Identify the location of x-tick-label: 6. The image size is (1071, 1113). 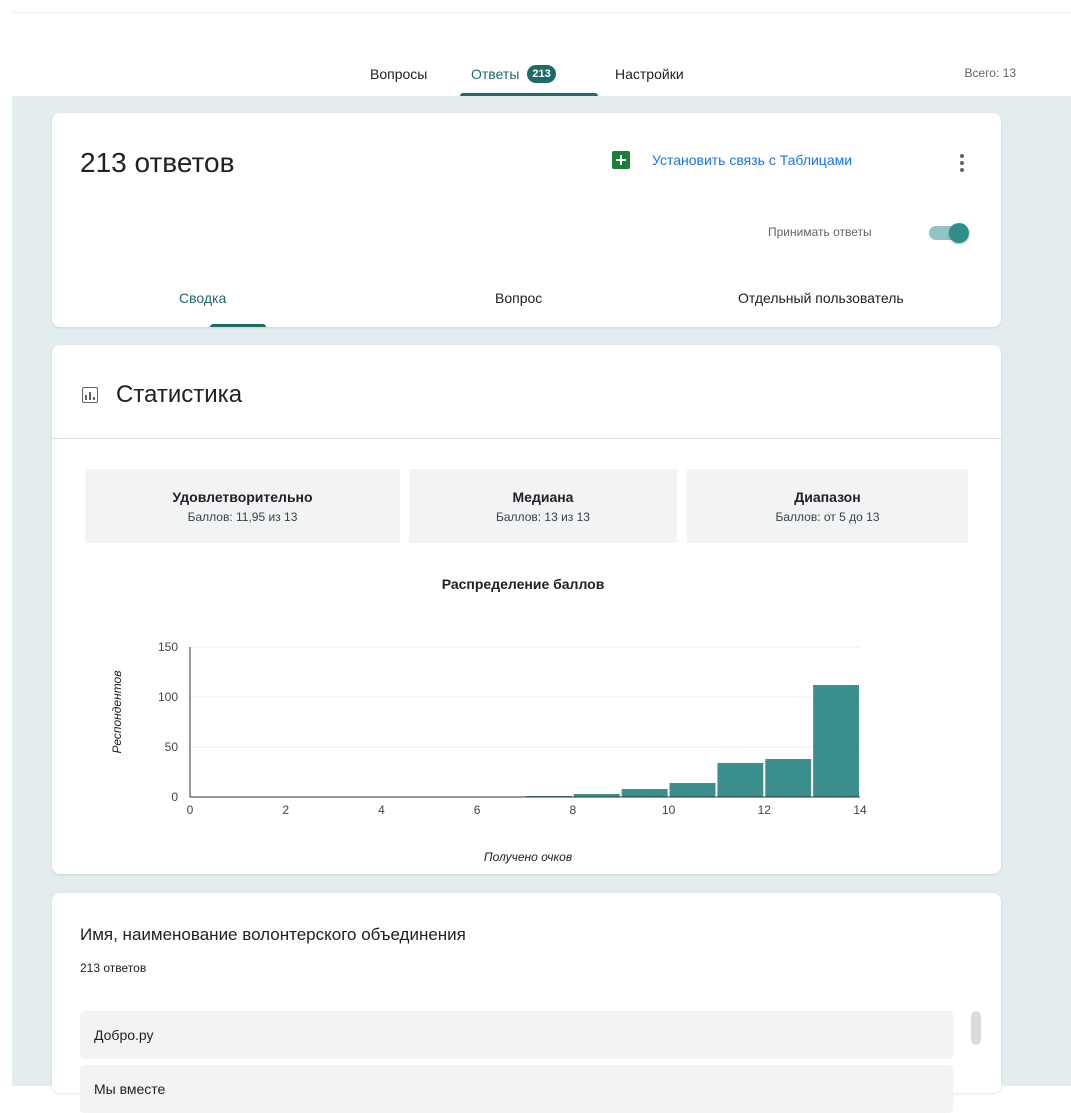
(477, 810).